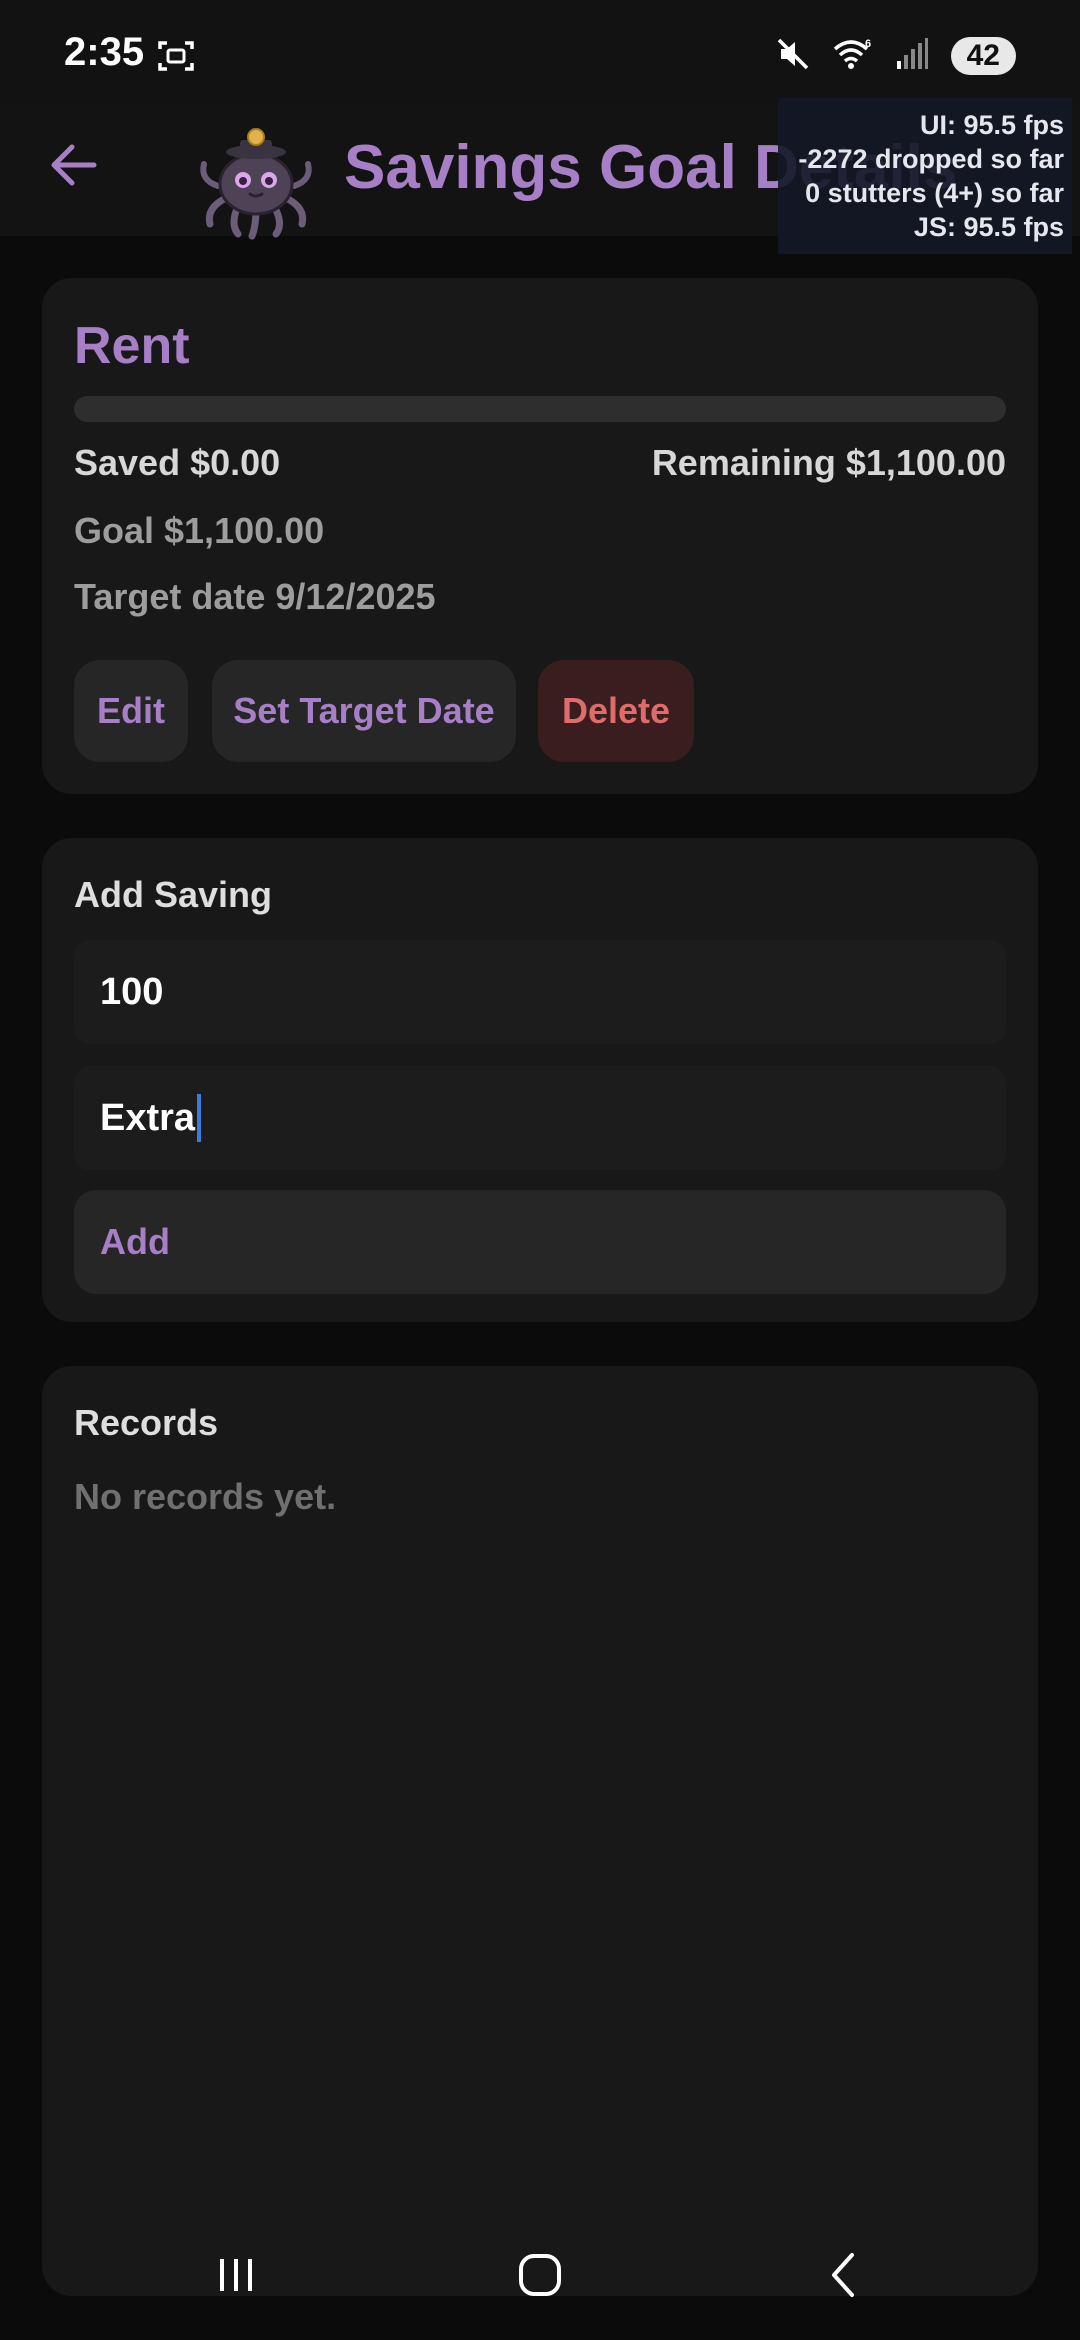 This screenshot has height=2340, width=1080. Describe the element at coordinates (931, 159) in the screenshot. I see `perf-dropped-frames: -2272 dropped so far` at that location.